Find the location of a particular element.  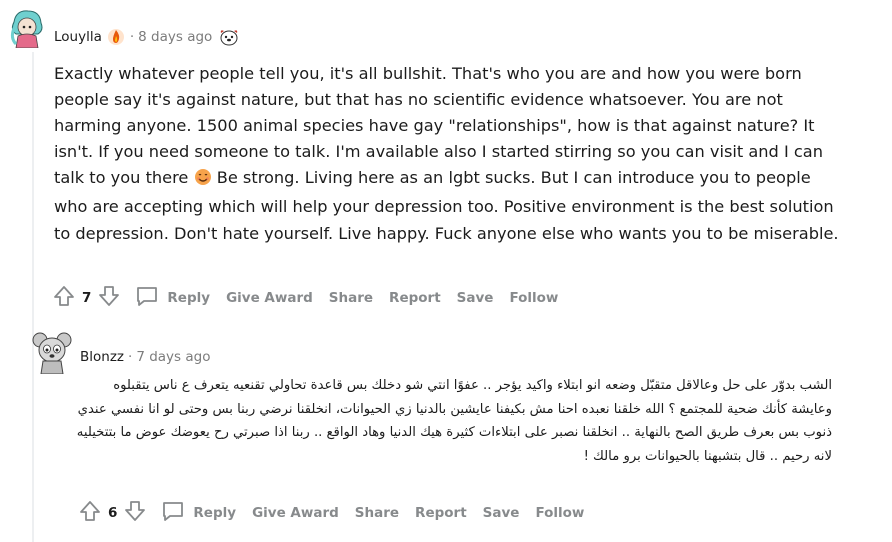

dog-flair-icon is located at coordinates (230, 37).